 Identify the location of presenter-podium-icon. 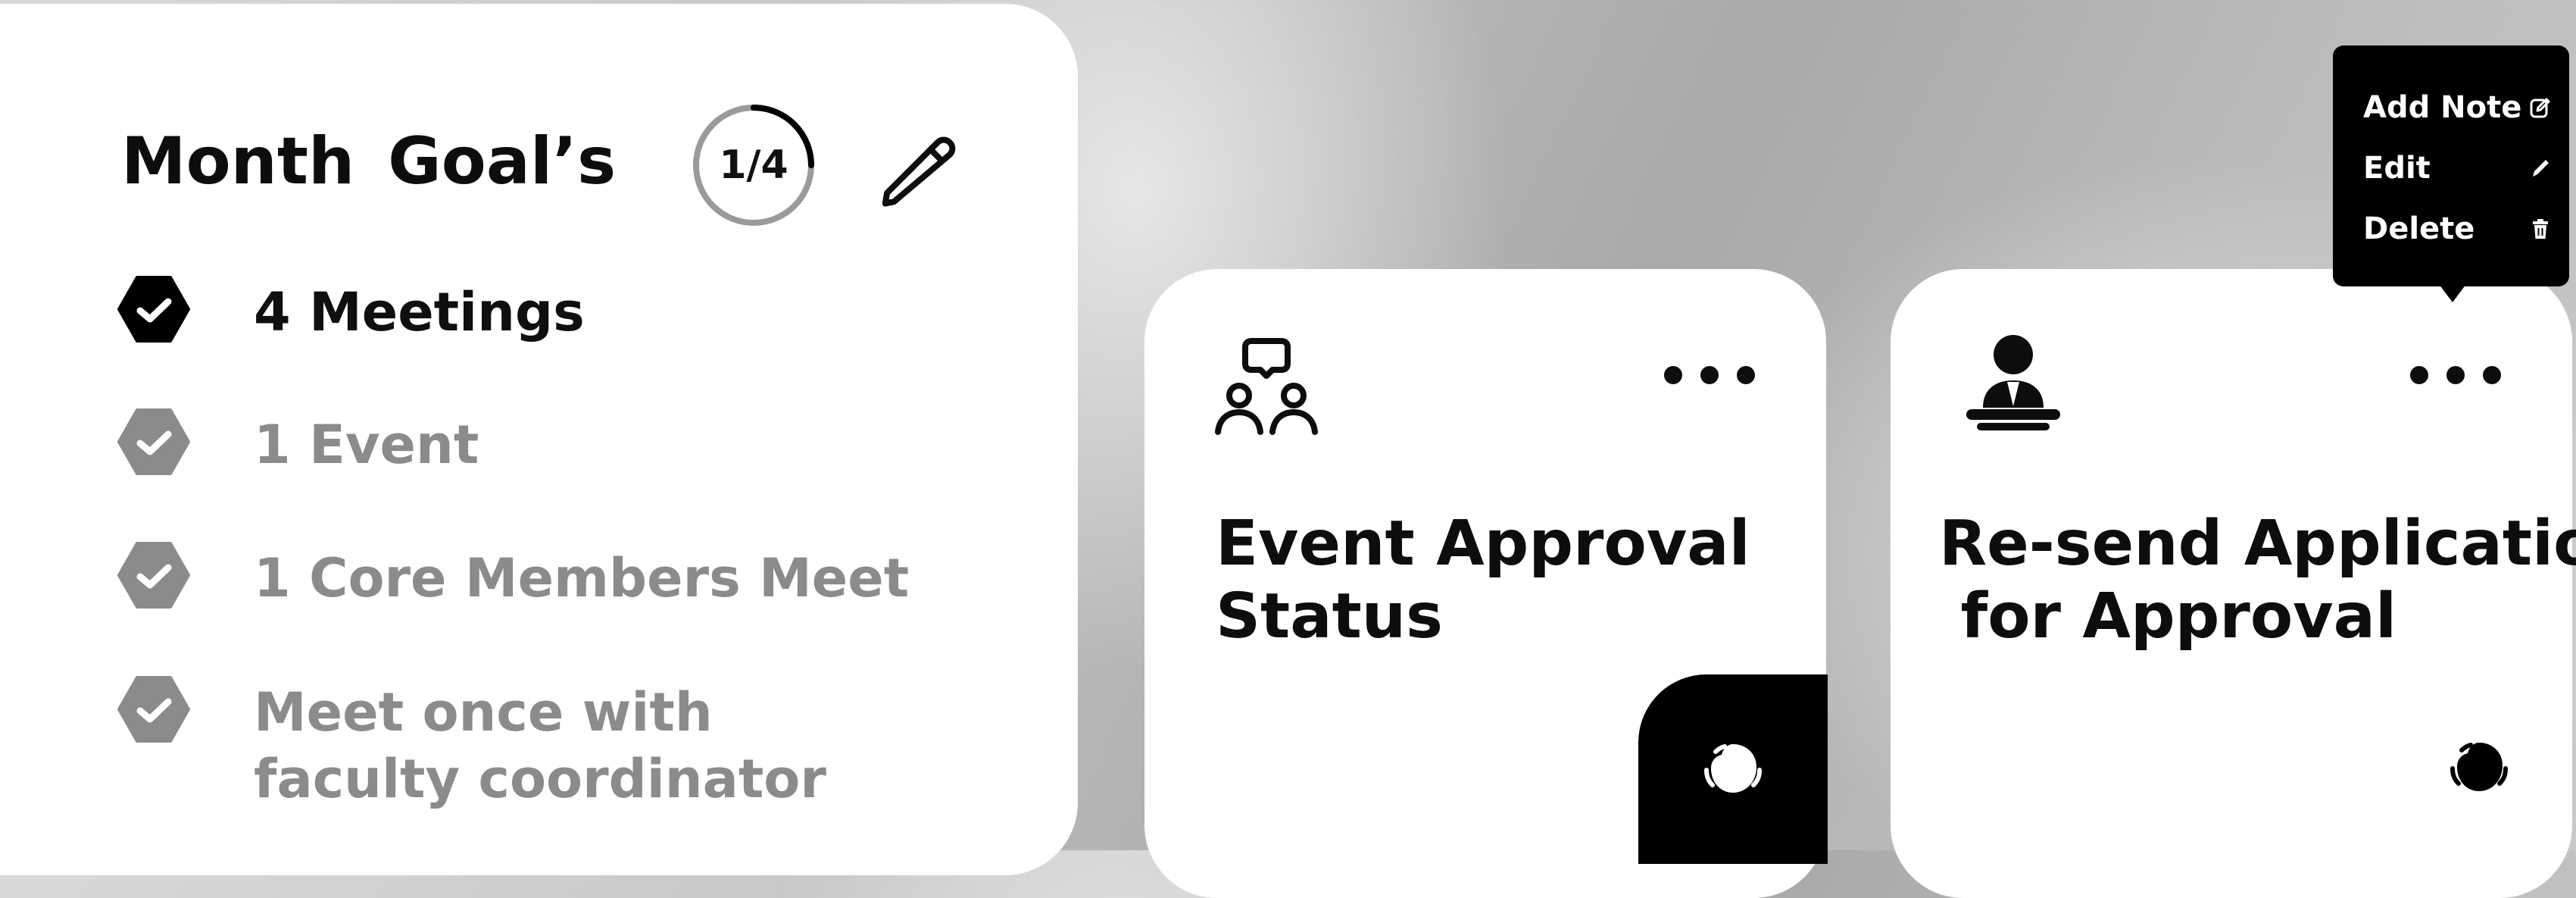
(2013, 382).